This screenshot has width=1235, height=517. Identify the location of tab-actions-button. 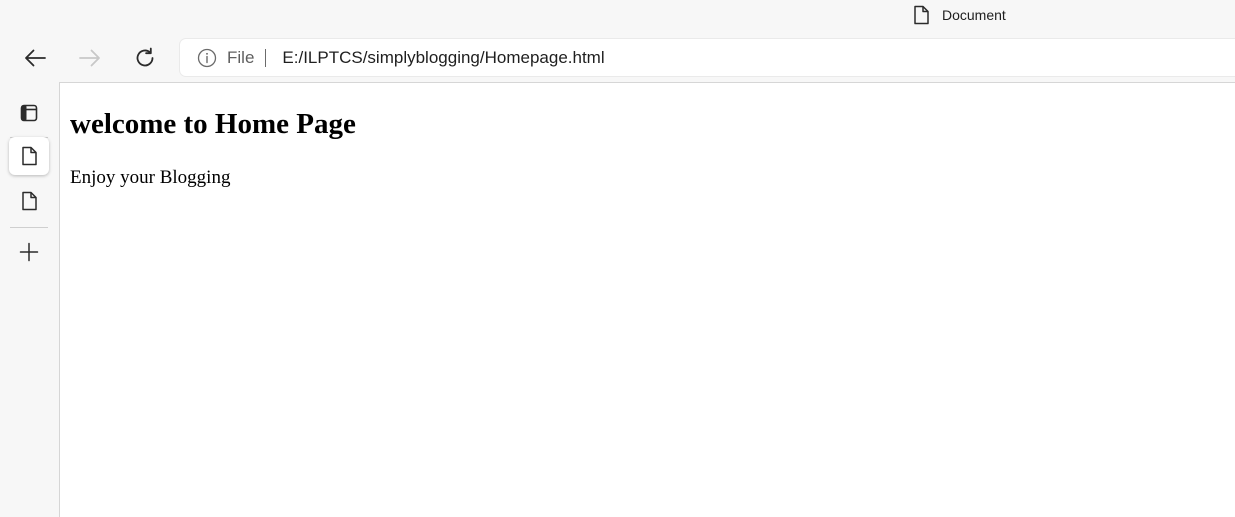
(29, 113).